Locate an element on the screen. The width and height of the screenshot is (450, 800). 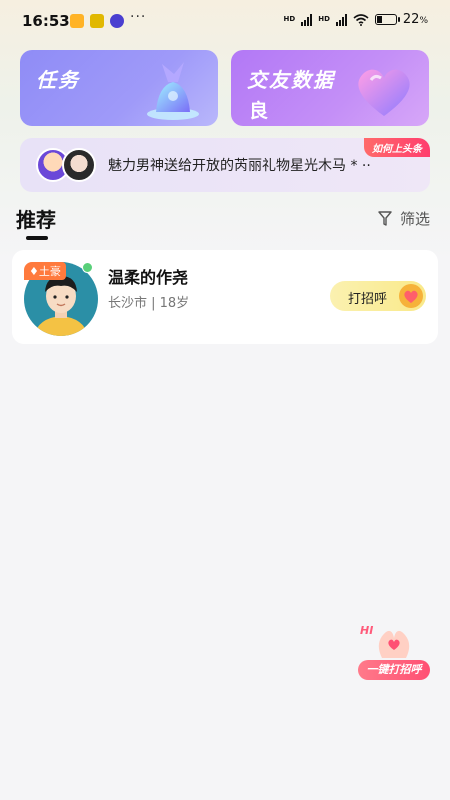
signal-icon is located at coordinates (307, 19).